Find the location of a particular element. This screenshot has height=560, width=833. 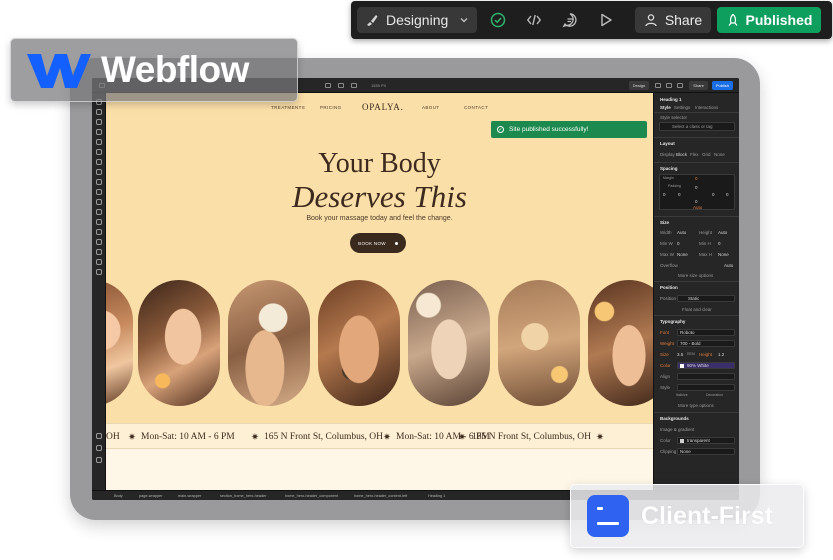

tab-style: Style is located at coordinates (665, 107).